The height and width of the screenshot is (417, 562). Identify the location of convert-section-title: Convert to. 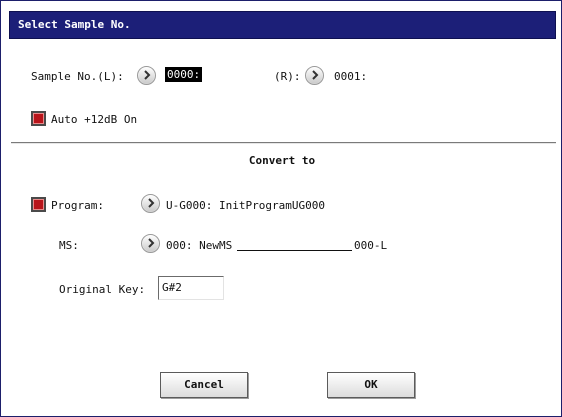
(282, 160).